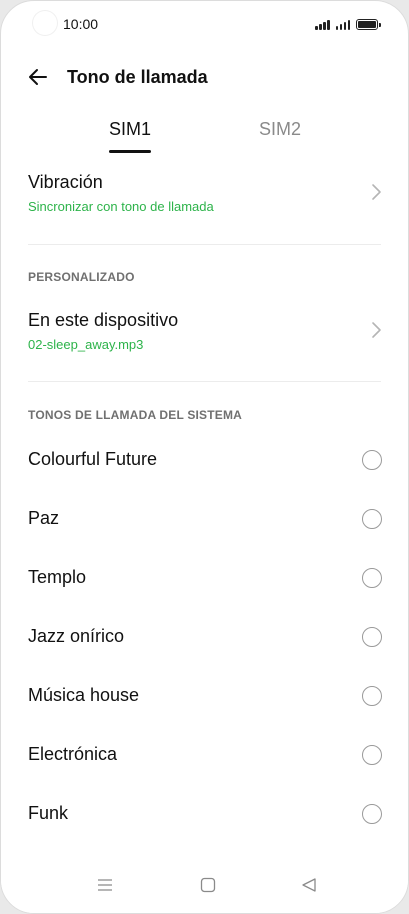 This screenshot has height=914, width=409. Describe the element at coordinates (65, 182) in the screenshot. I see `vibration-title: Vibración` at that location.